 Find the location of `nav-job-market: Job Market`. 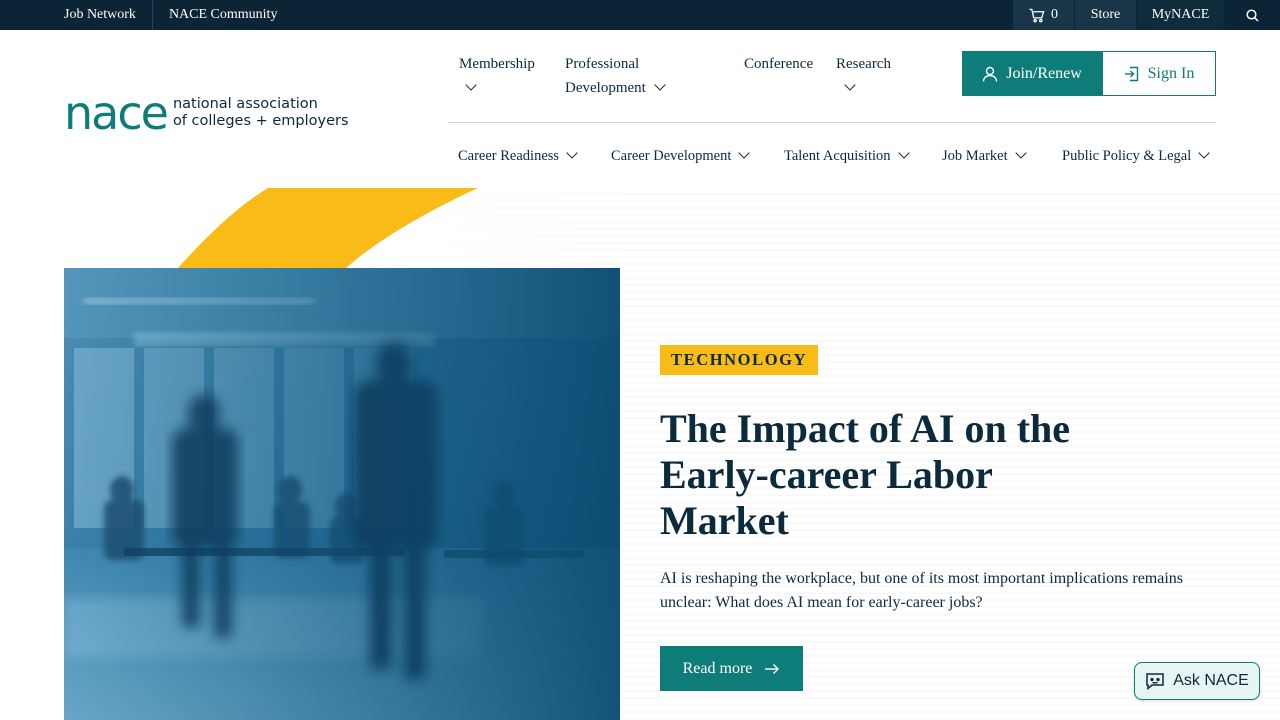

nav-job-market: Job Market is located at coordinates (984, 156).